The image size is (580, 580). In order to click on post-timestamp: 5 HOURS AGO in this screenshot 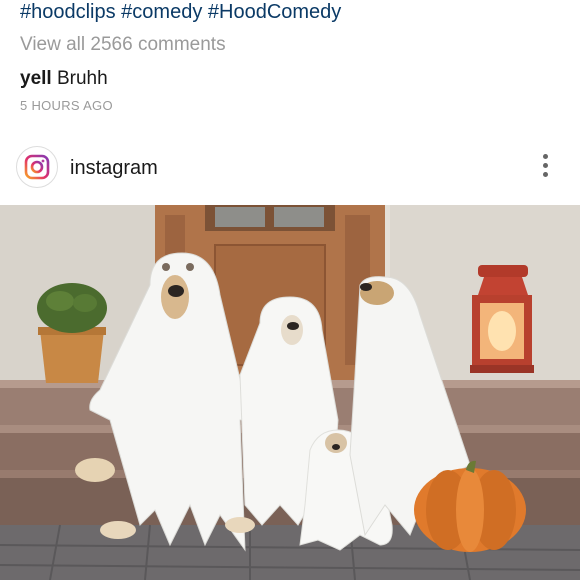, I will do `click(66, 105)`.